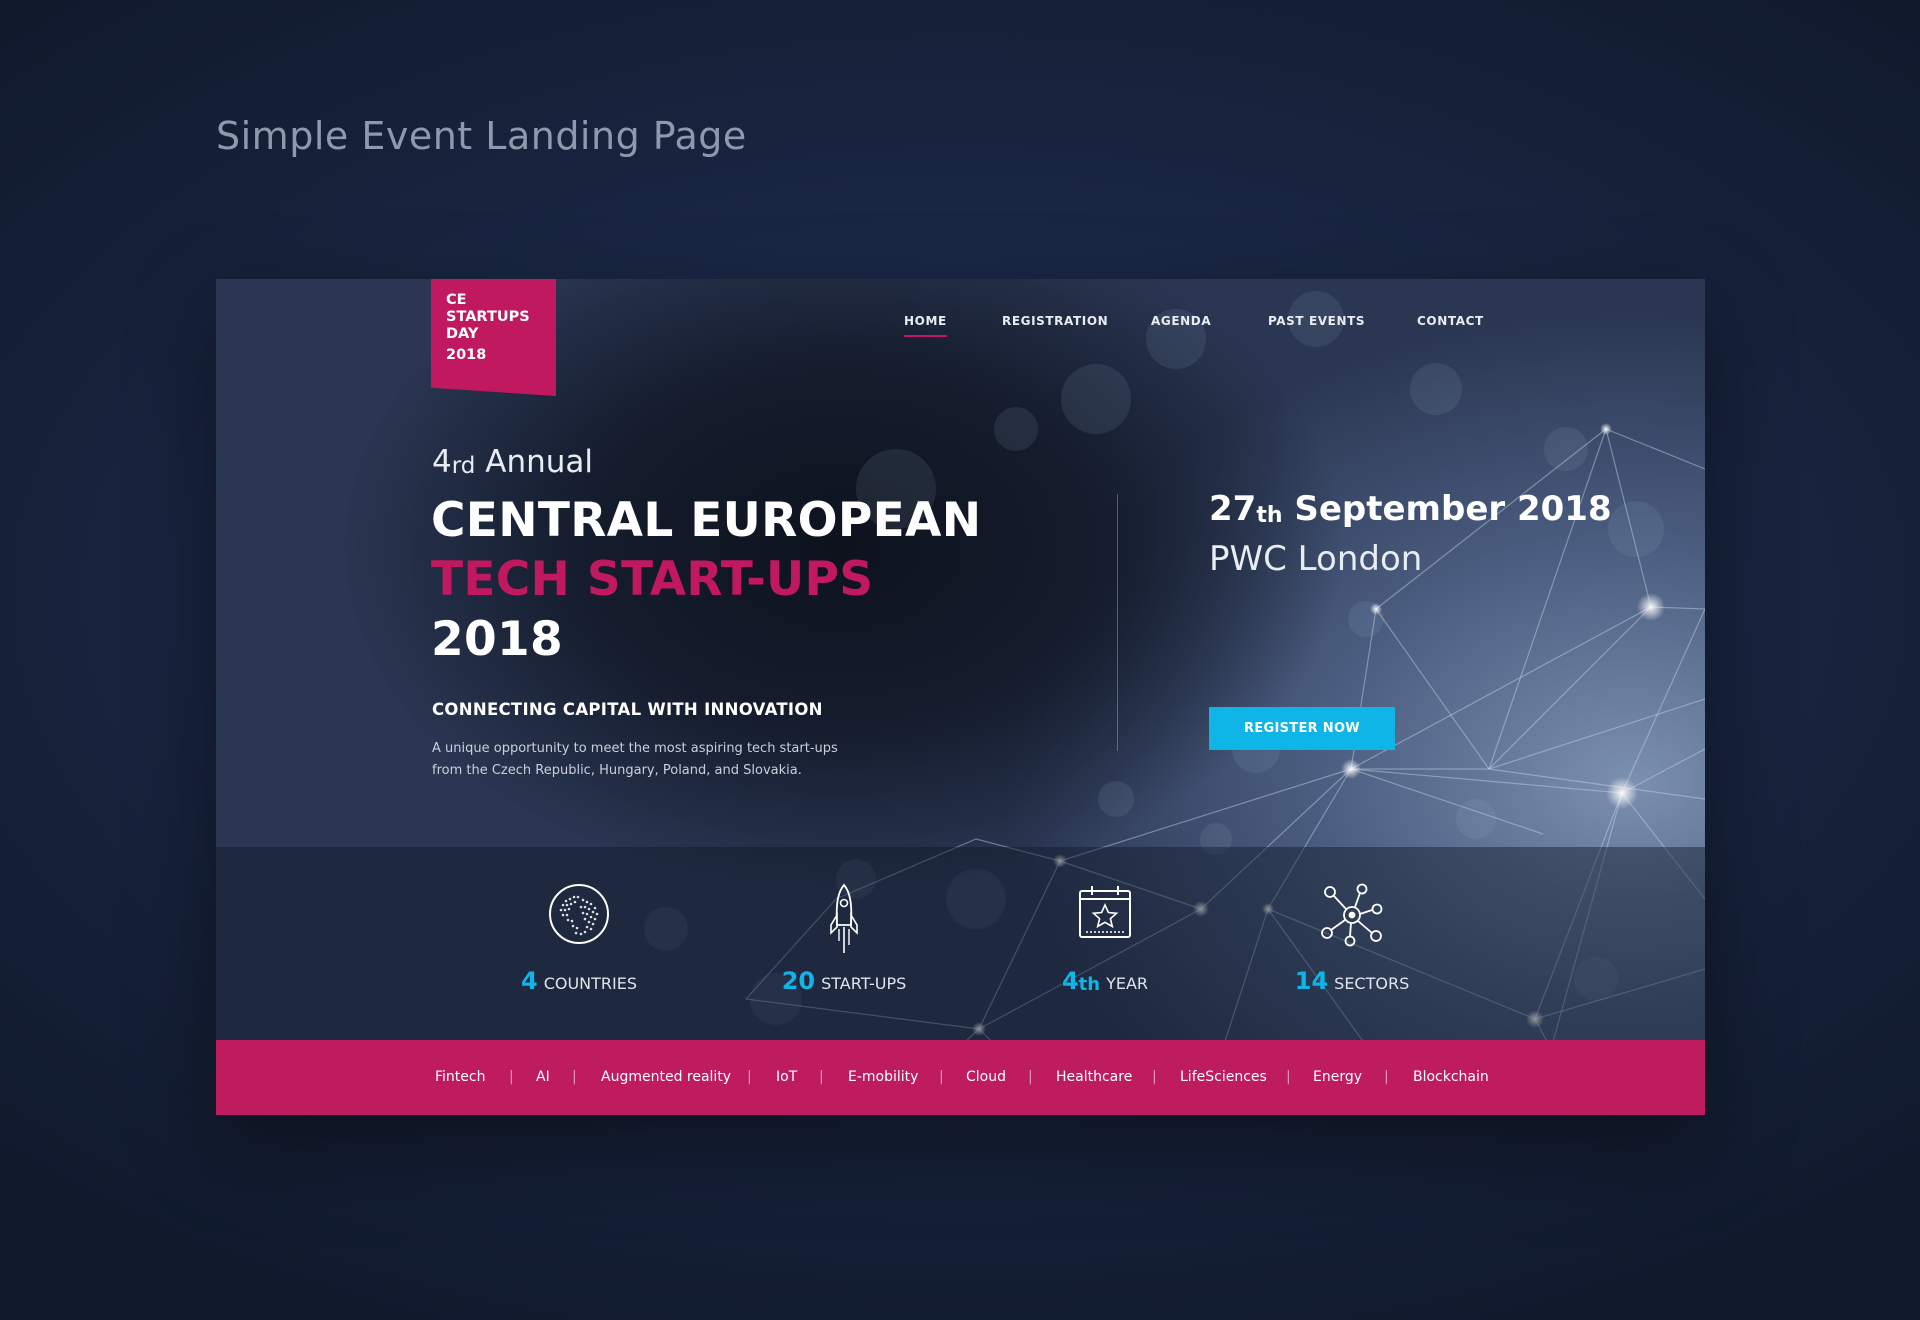  I want to click on nav-contact: CONTACT, so click(1450, 321).